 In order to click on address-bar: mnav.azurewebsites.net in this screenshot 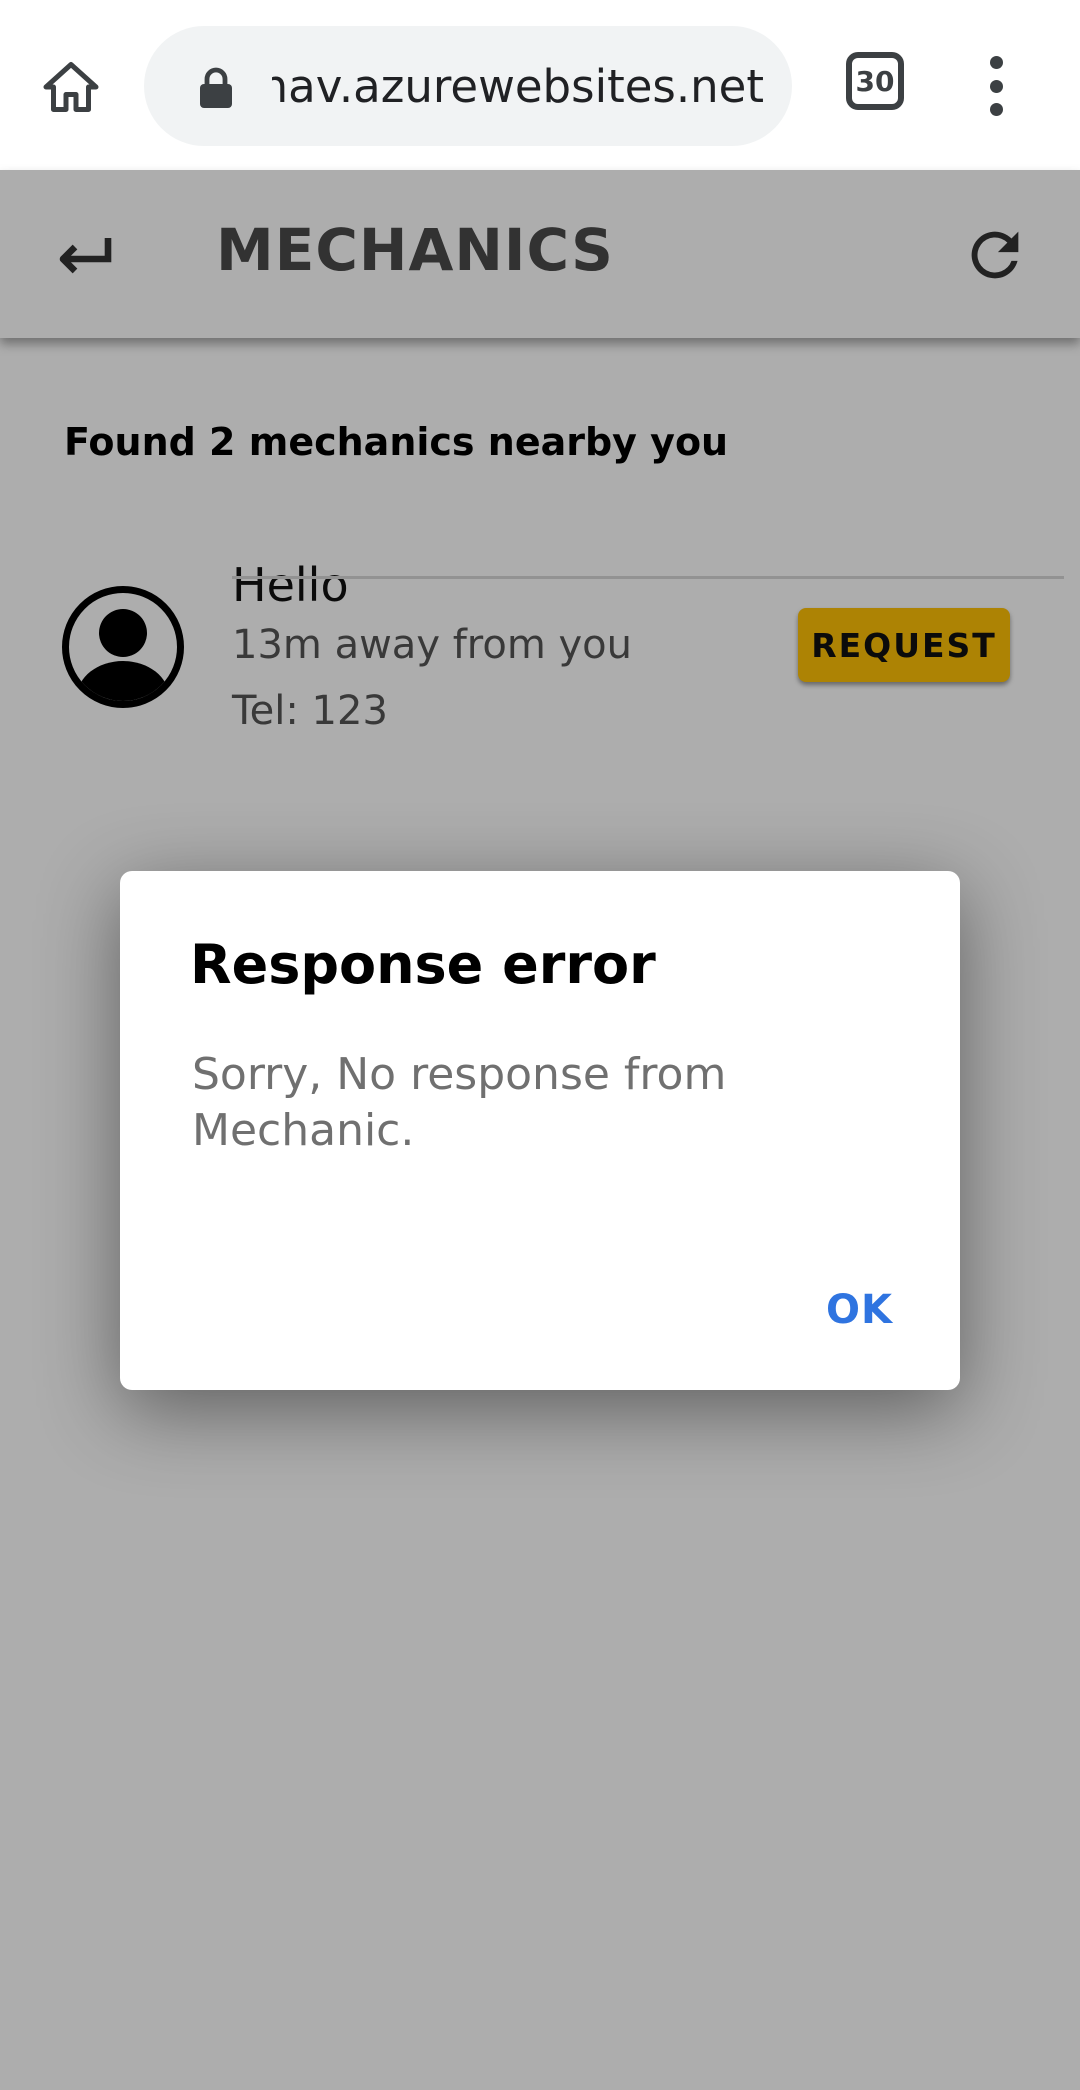, I will do `click(468, 86)`.